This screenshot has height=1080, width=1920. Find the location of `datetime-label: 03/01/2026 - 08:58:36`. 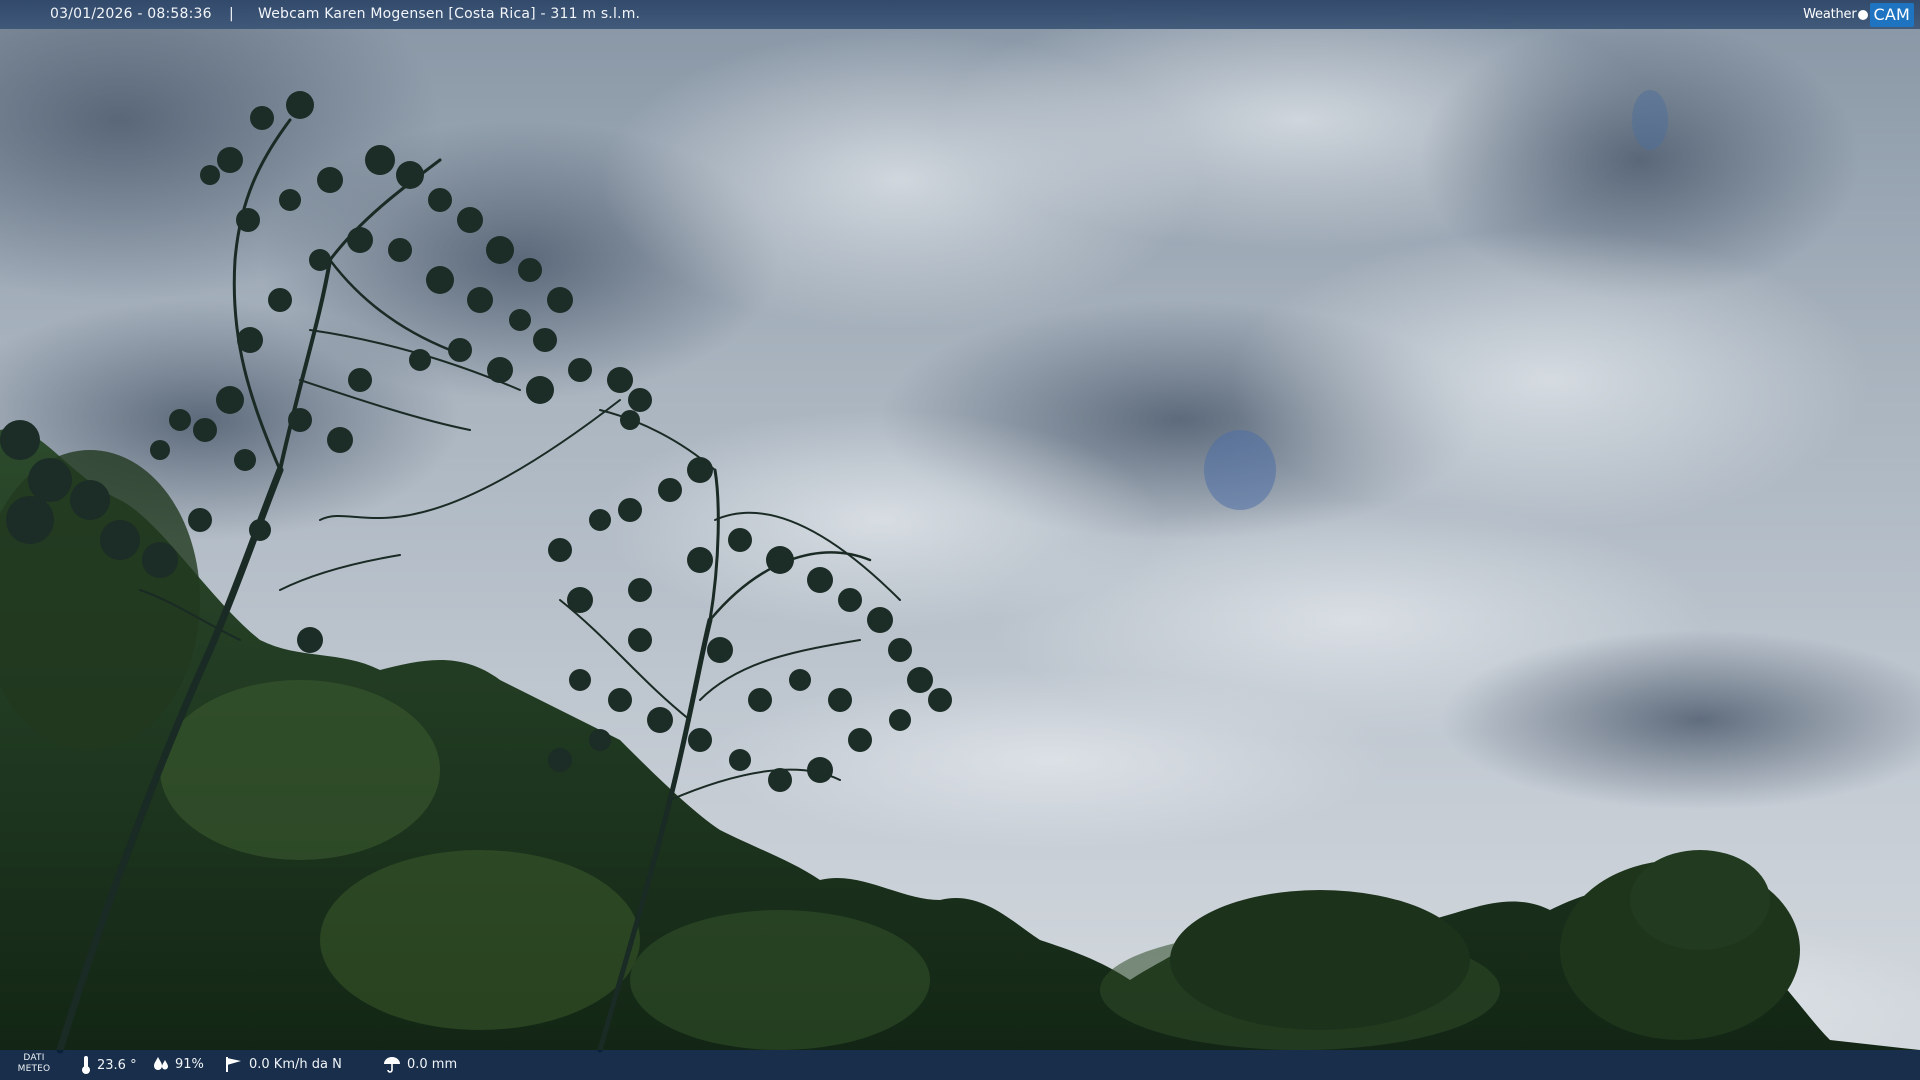

datetime-label: 03/01/2026 - 08:58:36 is located at coordinates (131, 14).